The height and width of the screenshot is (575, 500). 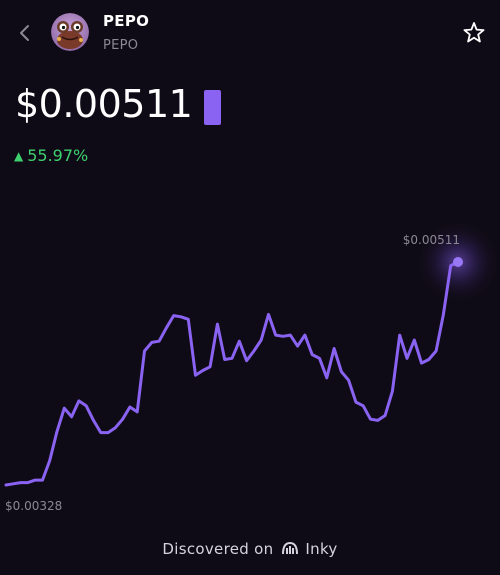 I want to click on inky-logo-icon, so click(x=290, y=548).